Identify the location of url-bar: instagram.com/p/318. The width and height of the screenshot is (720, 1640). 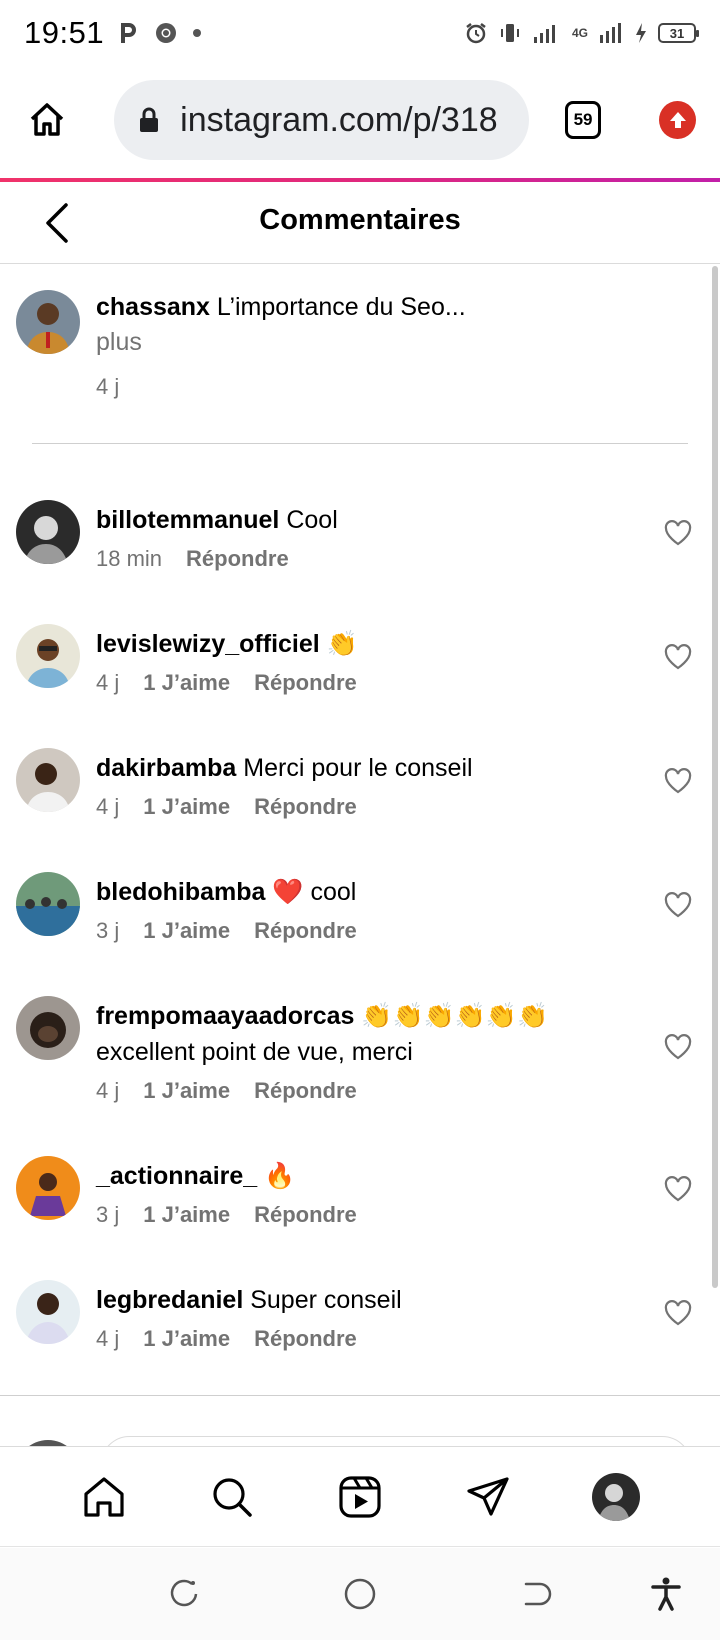
(321, 120).